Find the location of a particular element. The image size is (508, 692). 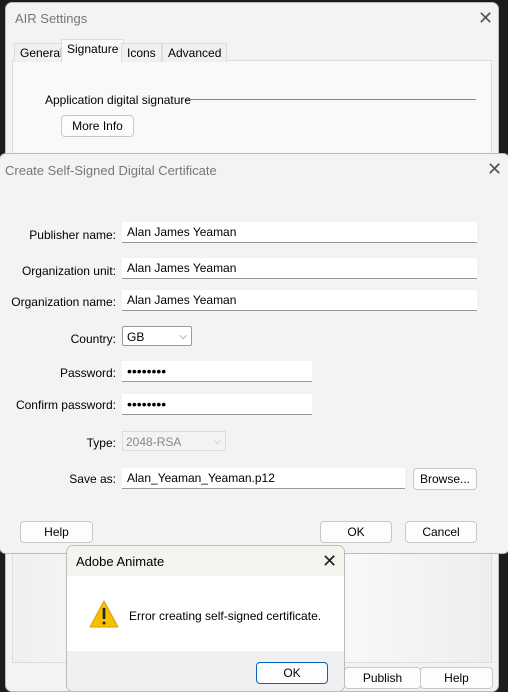

org-name-input is located at coordinates (299, 300).